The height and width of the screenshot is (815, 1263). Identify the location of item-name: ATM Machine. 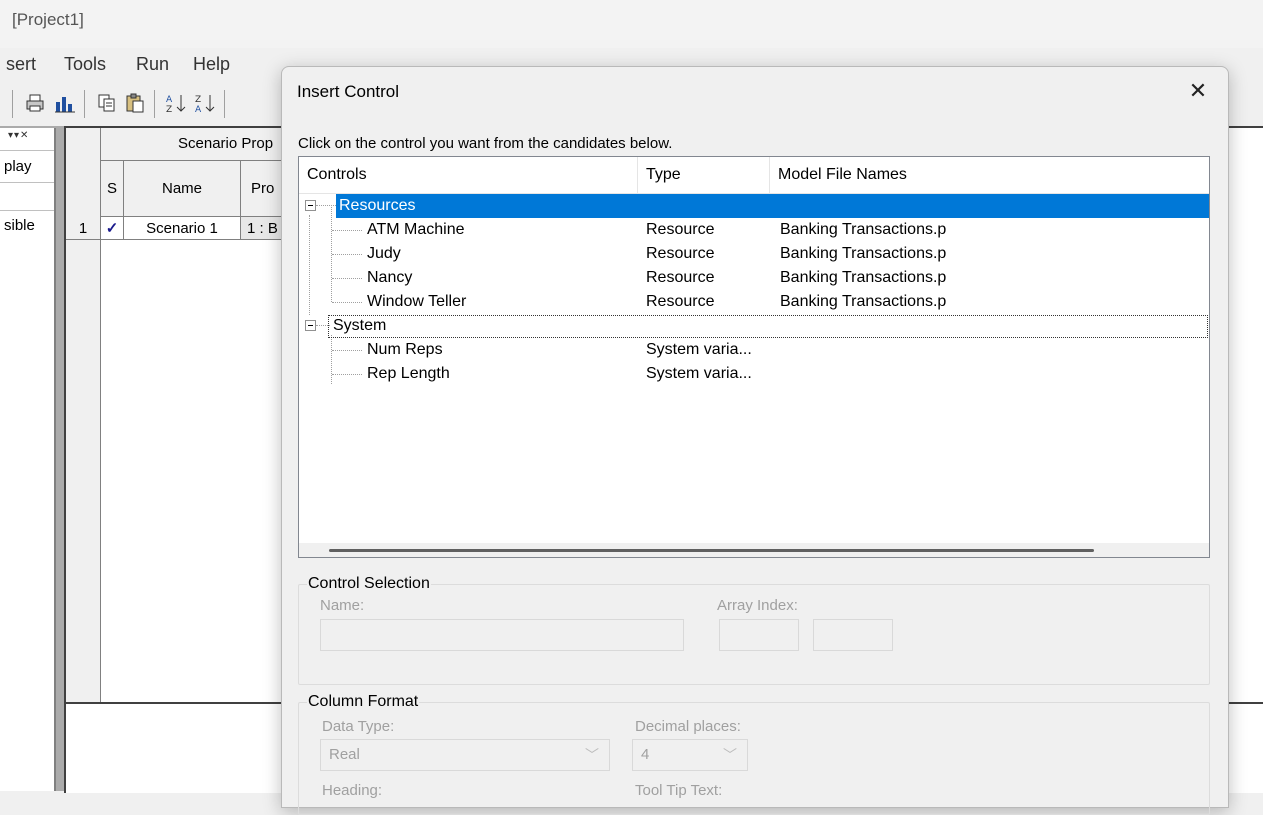
(416, 229).